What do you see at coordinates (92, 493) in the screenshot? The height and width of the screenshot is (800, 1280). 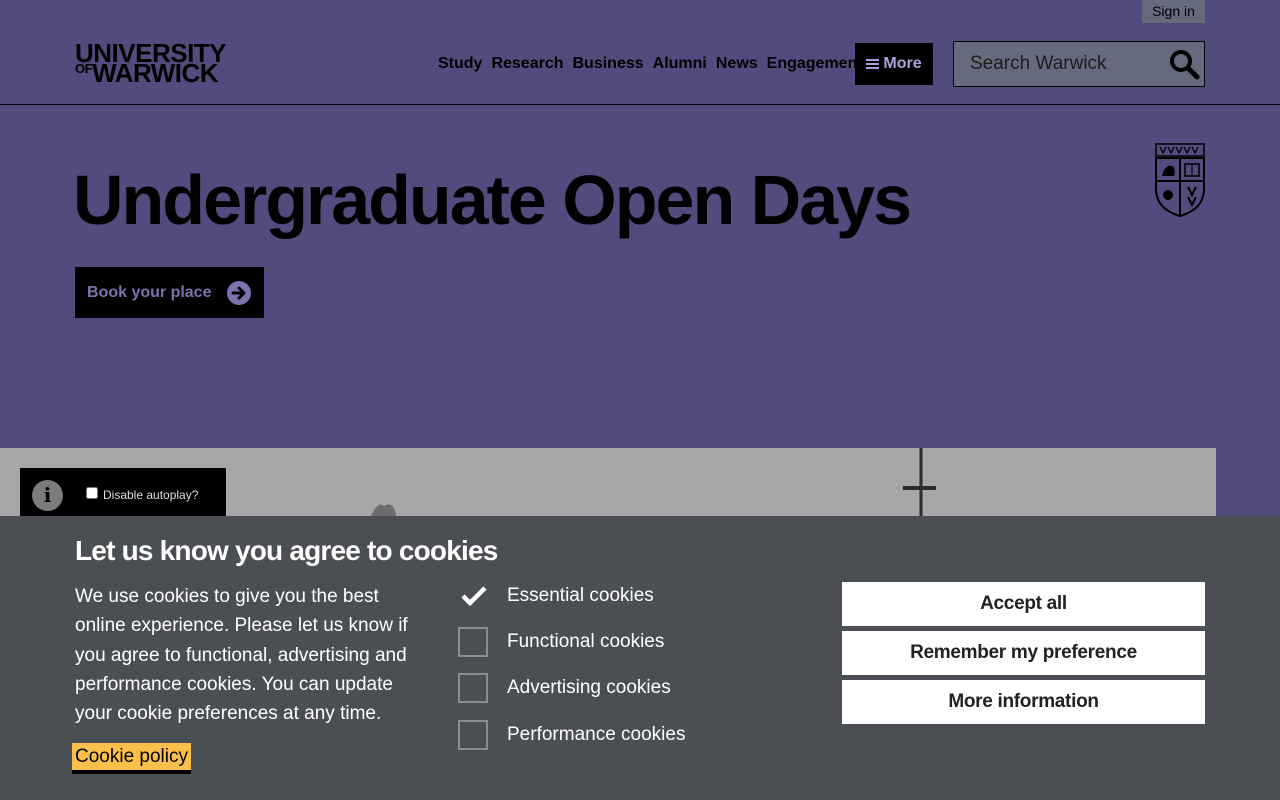 I see `disable-autoplay-checkbox` at bounding box center [92, 493].